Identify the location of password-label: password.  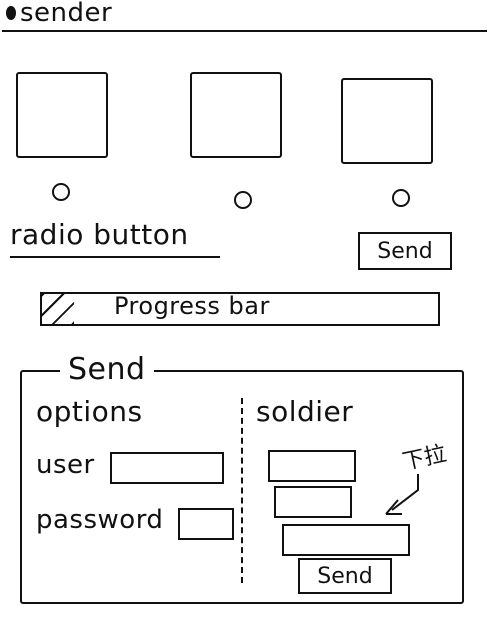
(100, 520).